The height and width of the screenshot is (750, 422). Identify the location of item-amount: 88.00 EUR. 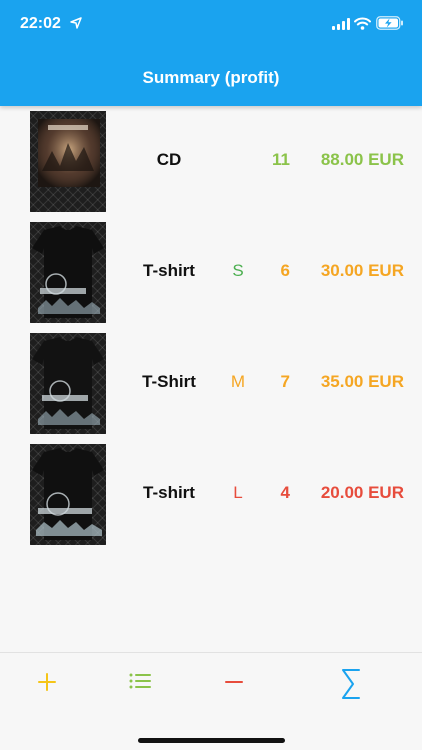
(362, 159).